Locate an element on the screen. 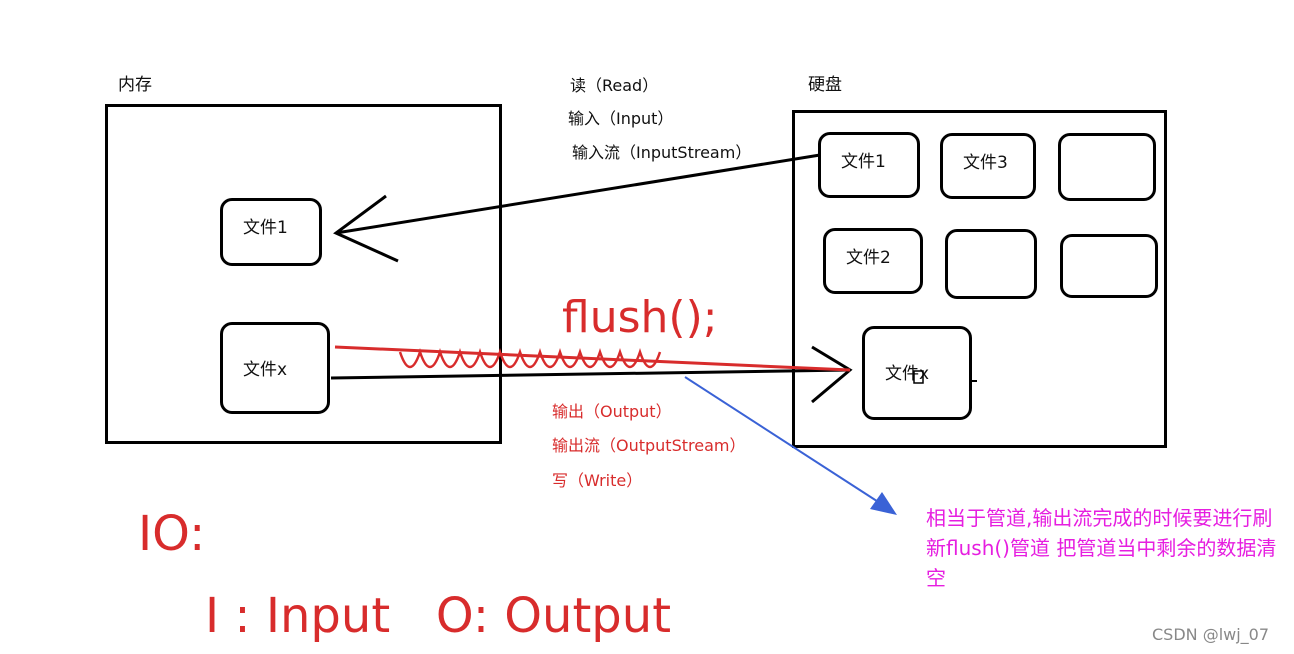 Image resolution: width=1294 pixels, height=654 pixels. cursor-icon is located at coordinates (918, 377).